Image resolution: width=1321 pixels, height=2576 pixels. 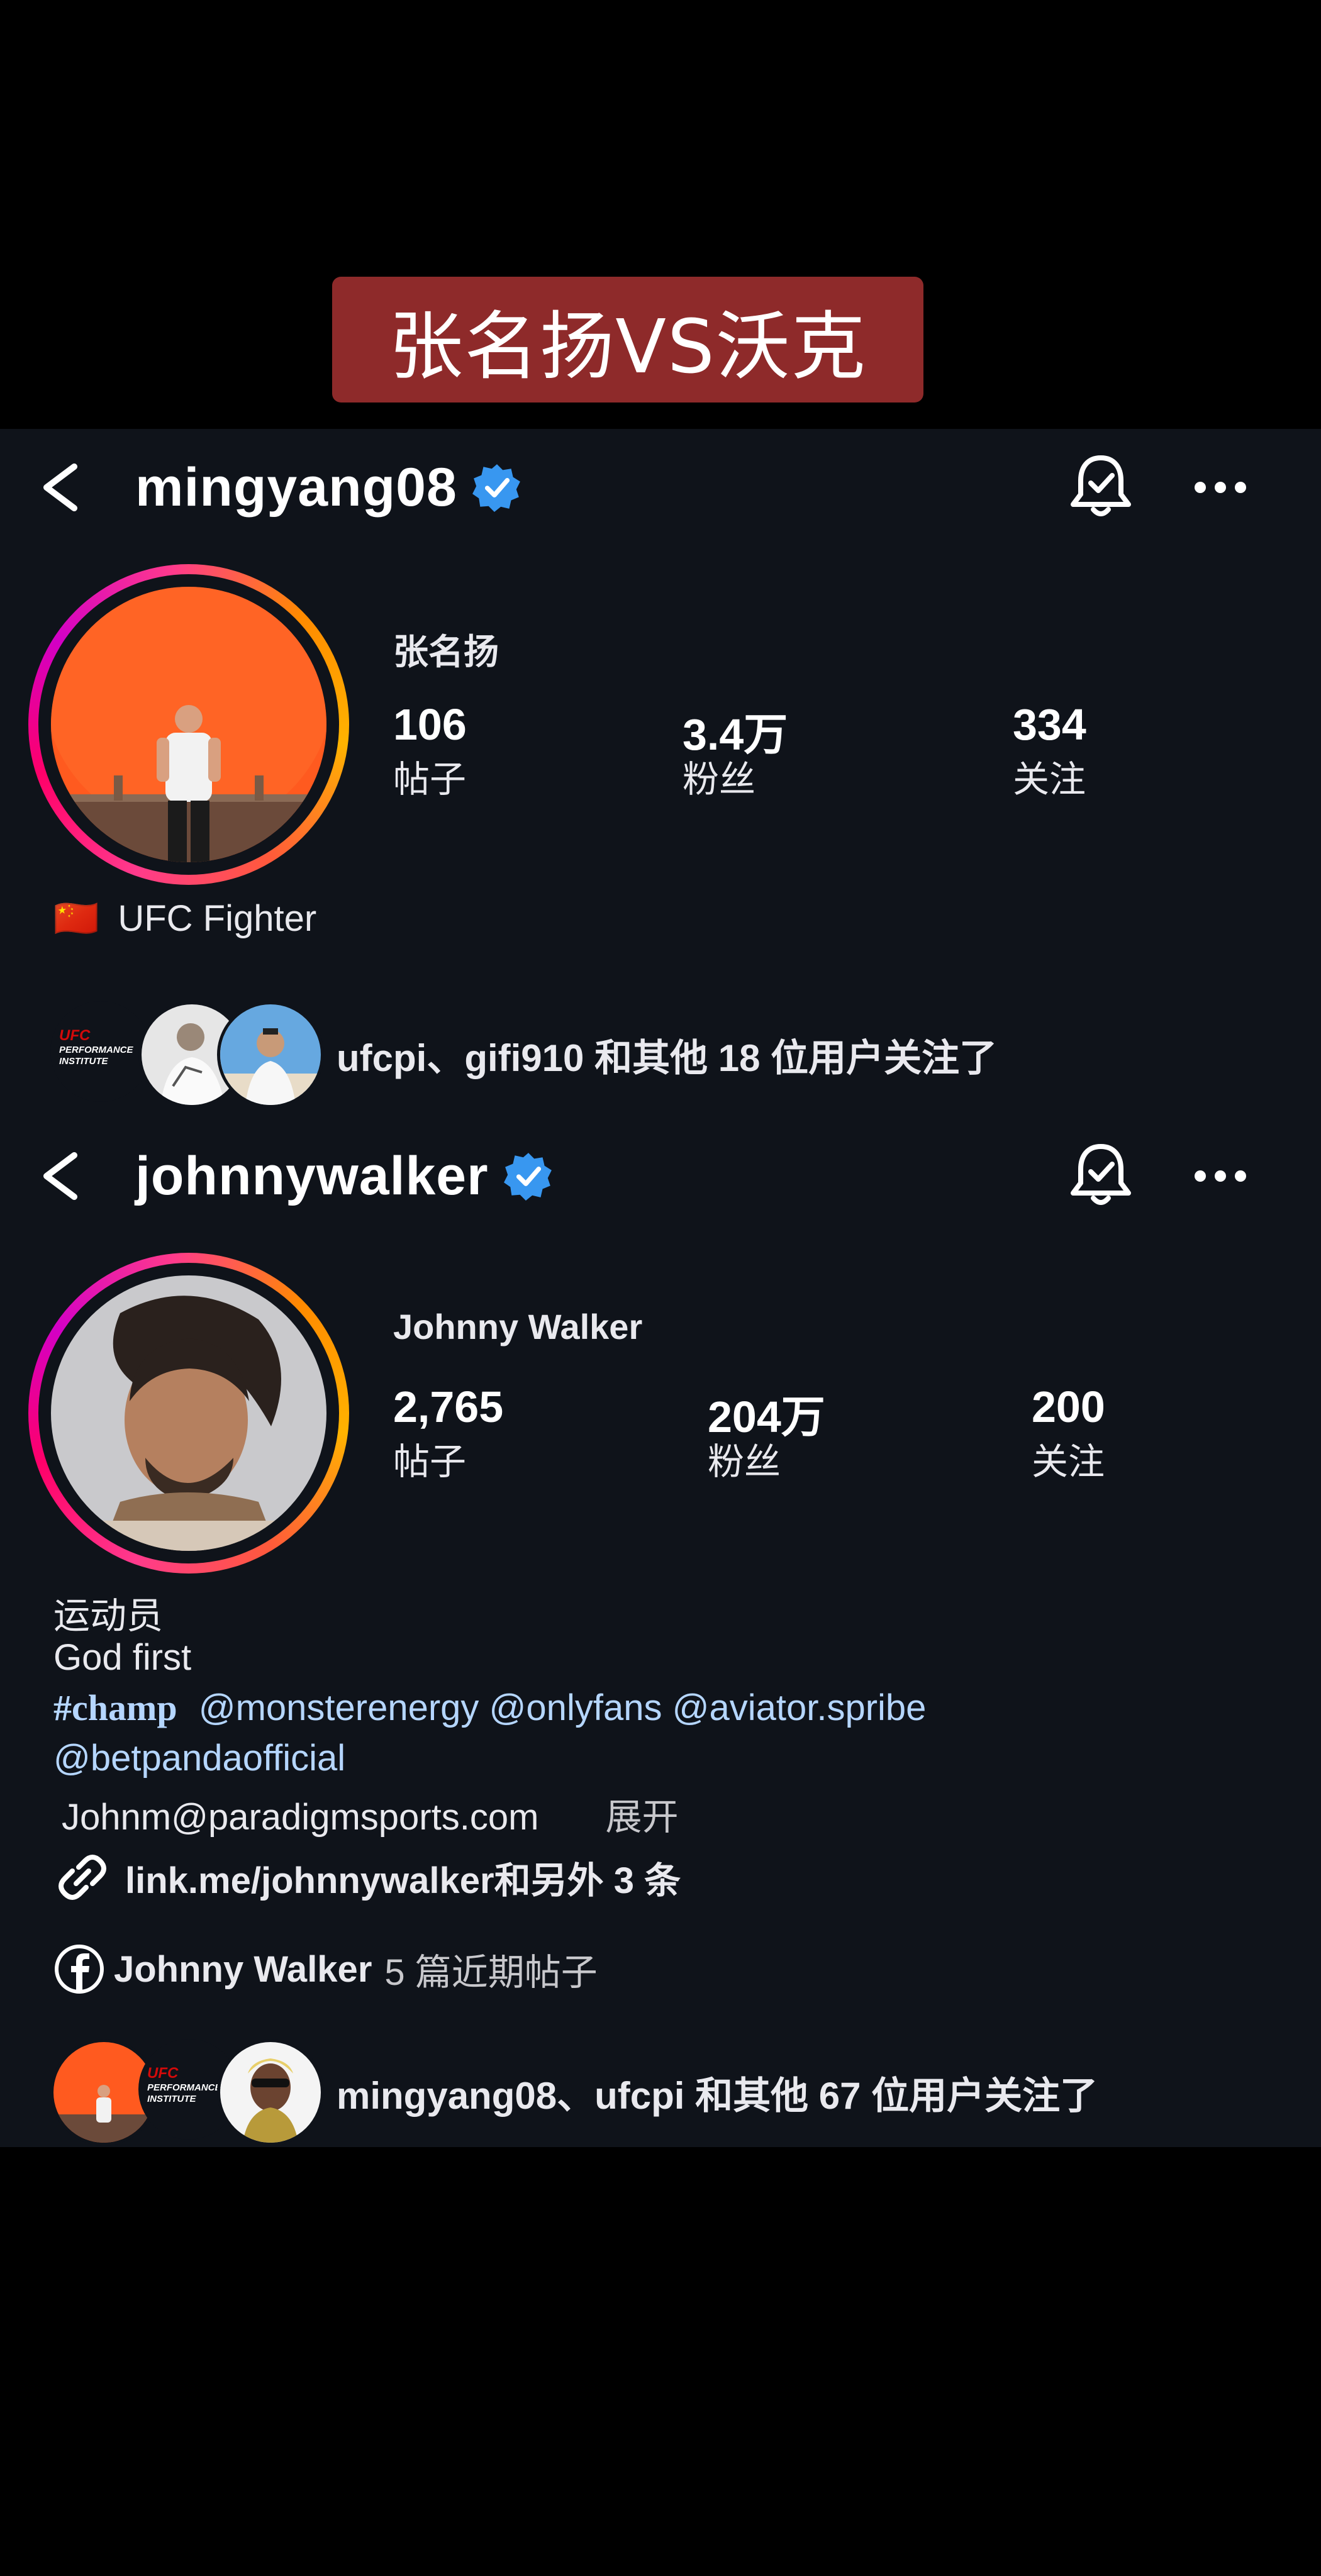 I want to click on mention-link: @betpandaofficial, so click(x=199, y=1758).